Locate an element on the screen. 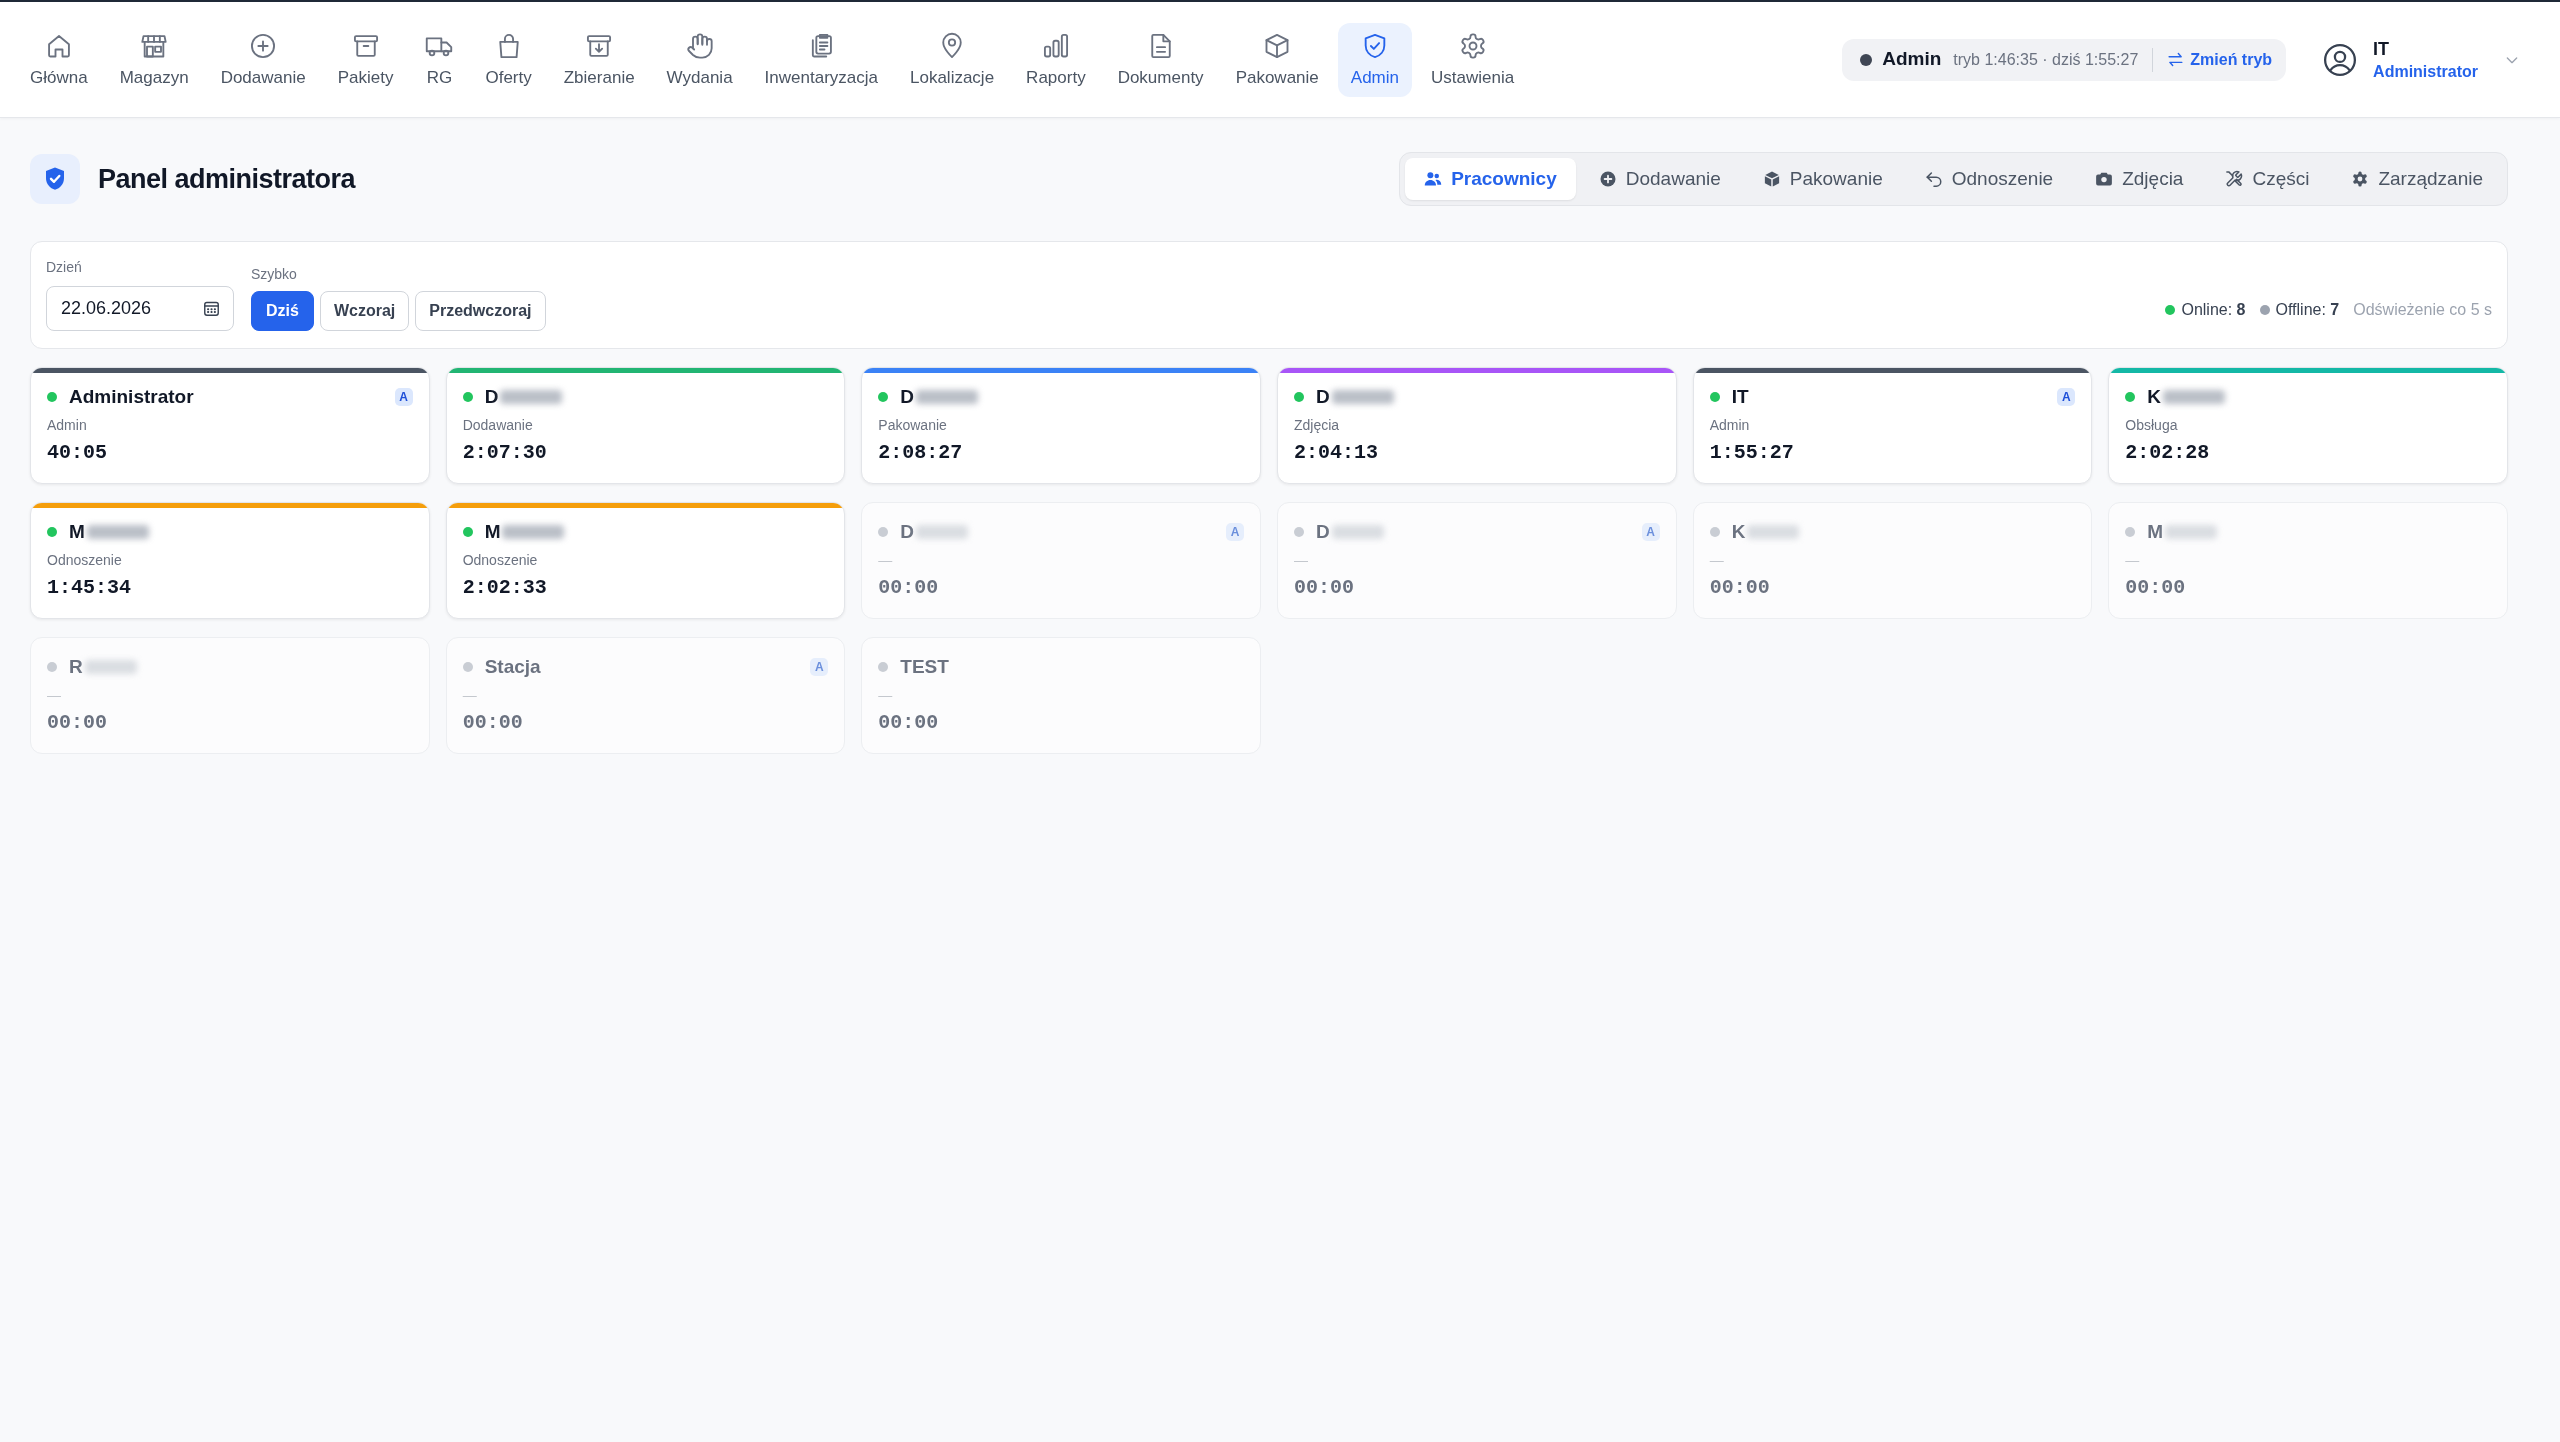  undo-arrow-icon is located at coordinates (1933, 179).